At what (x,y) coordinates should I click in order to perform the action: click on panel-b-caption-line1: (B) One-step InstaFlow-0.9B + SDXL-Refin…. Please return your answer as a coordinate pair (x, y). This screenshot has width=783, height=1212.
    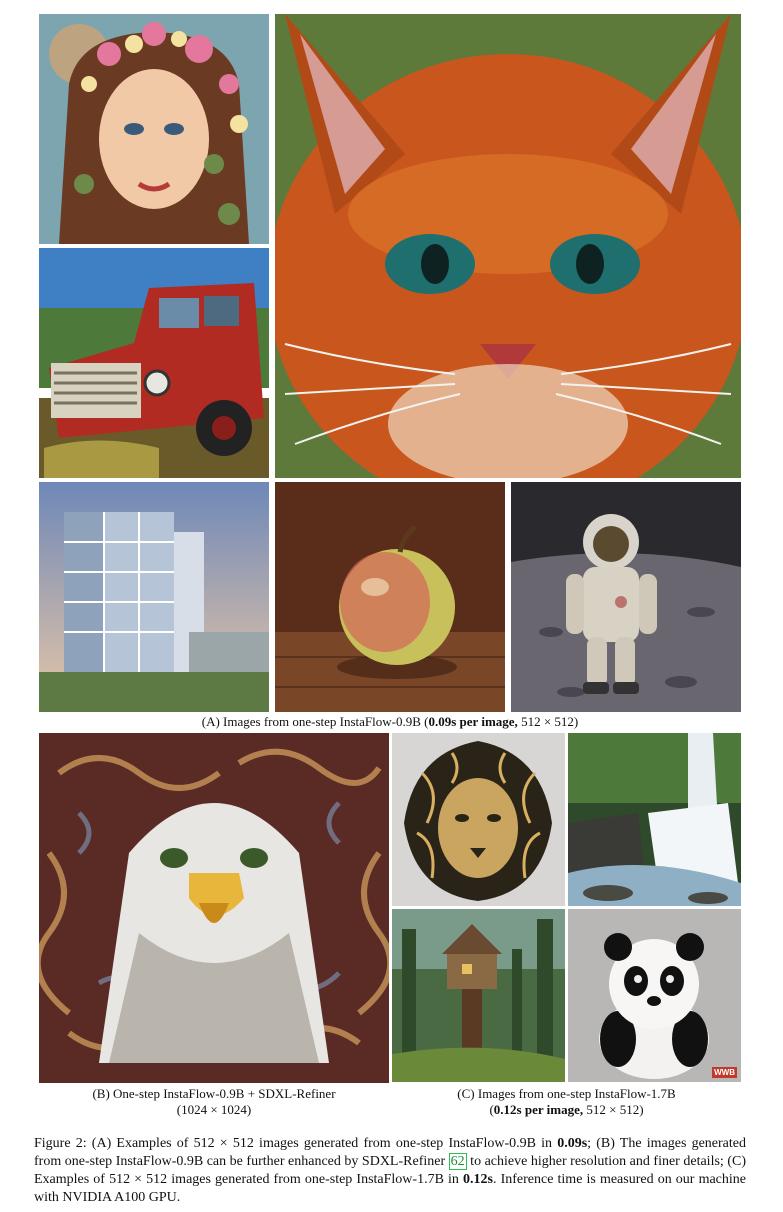
    Looking at the image, I should click on (214, 1093).